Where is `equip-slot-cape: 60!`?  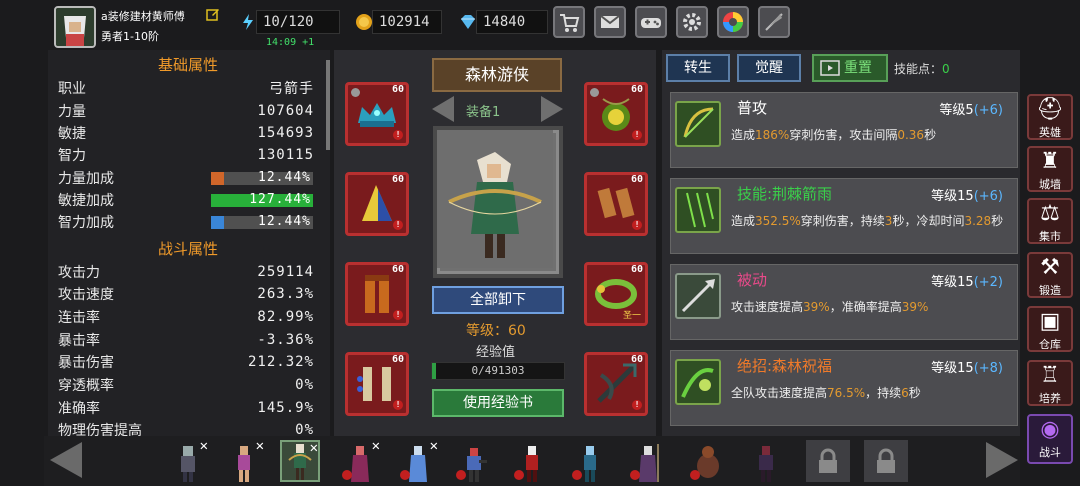 equip-slot-cape: 60! is located at coordinates (377, 204).